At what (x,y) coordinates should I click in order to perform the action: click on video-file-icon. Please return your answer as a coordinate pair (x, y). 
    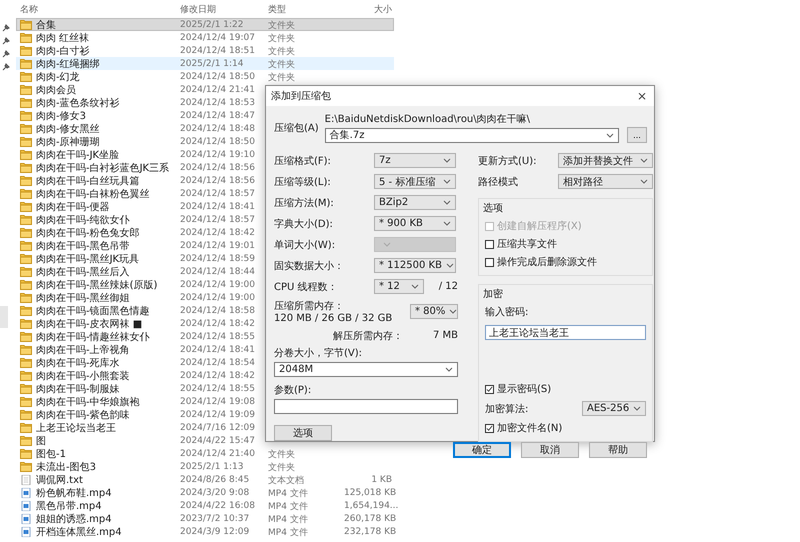
    Looking at the image, I should click on (26, 532).